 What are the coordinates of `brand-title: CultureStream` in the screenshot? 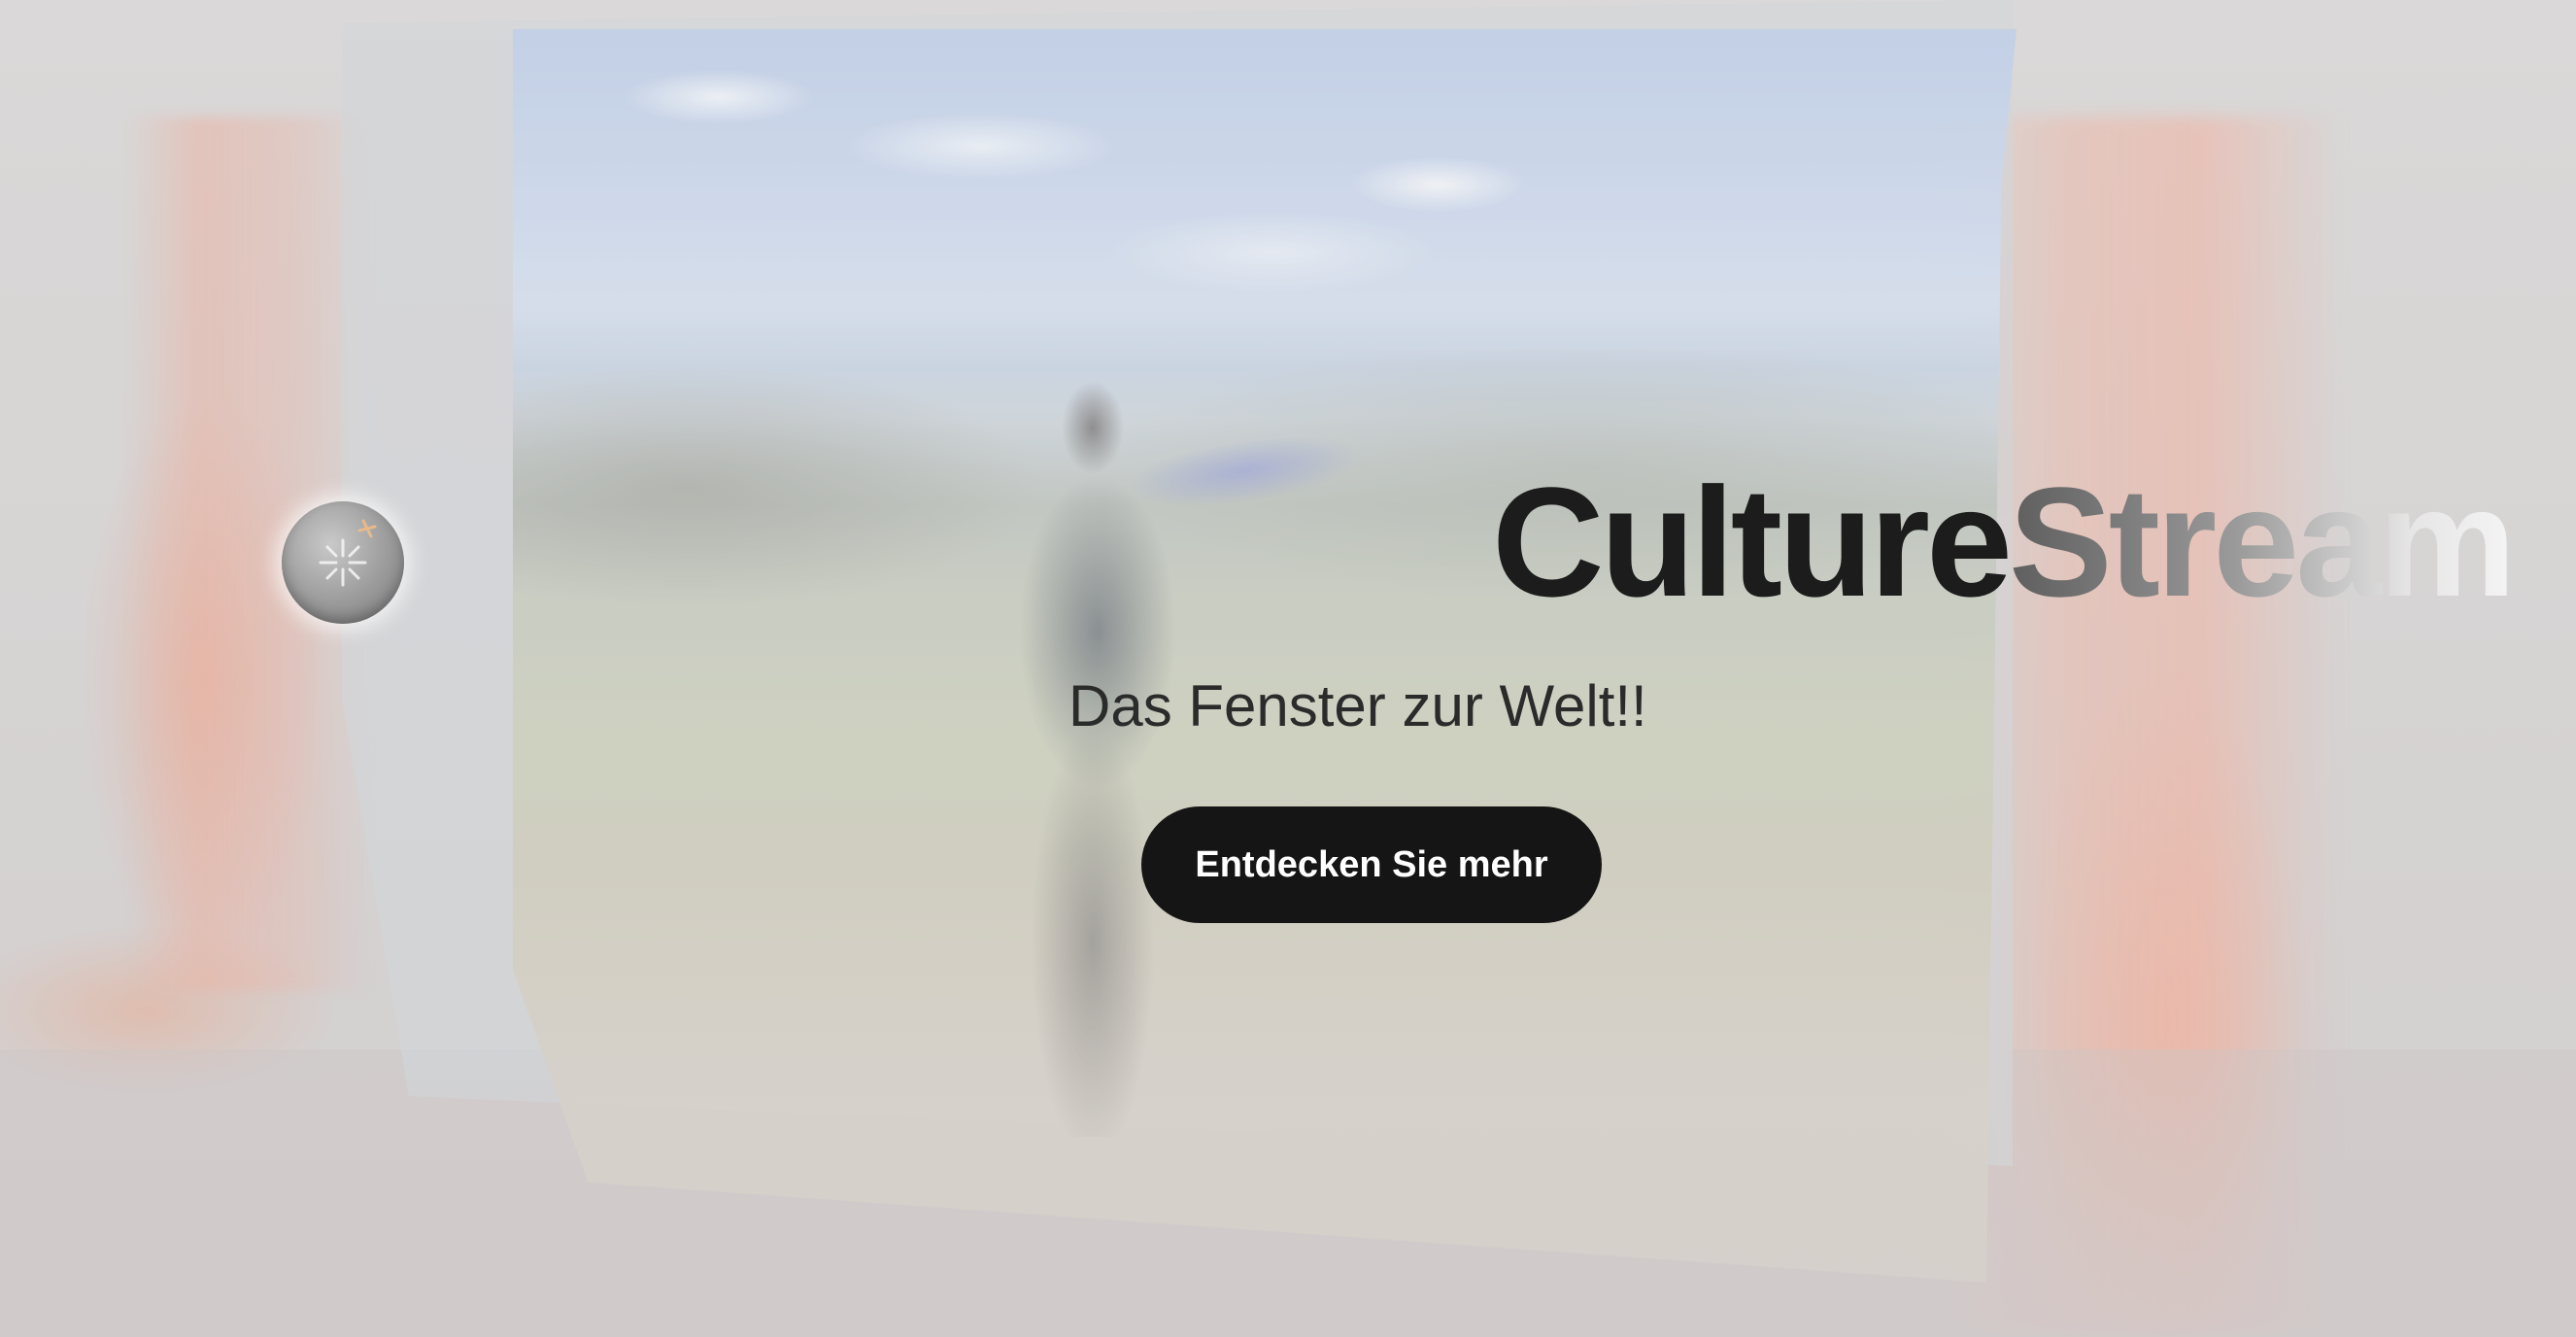 It's located at (2004, 542).